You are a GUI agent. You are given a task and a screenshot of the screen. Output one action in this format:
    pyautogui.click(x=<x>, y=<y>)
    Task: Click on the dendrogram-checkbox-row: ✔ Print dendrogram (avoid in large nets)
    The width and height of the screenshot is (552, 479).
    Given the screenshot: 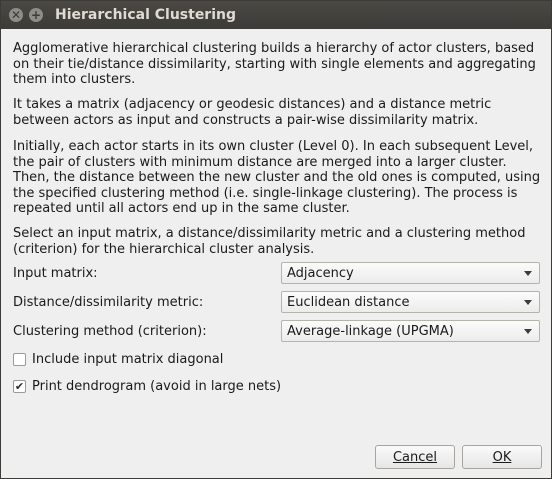 What is the action you would take?
    pyautogui.click(x=147, y=386)
    